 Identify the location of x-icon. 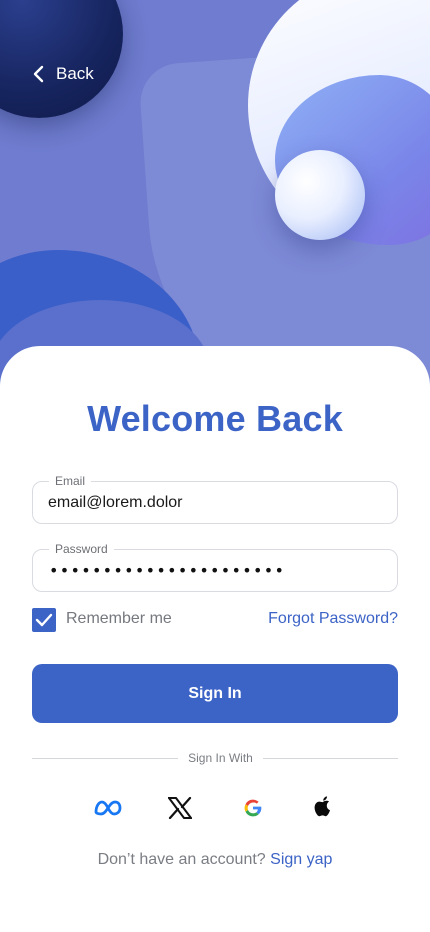
(180, 808).